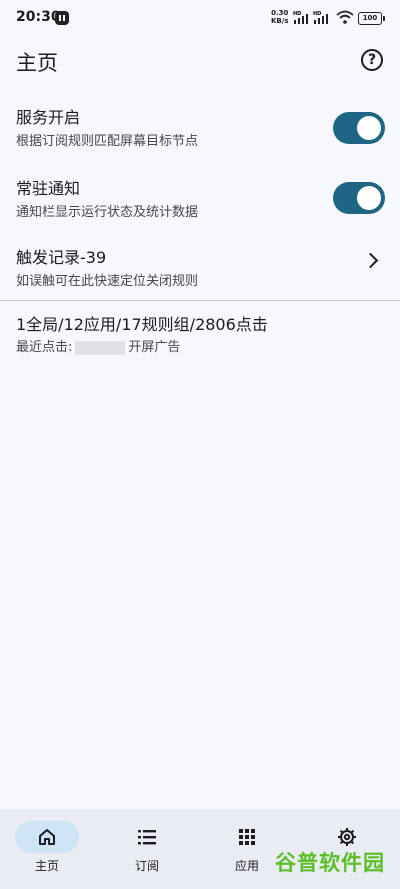 The image size is (400, 889). What do you see at coordinates (107, 212) in the screenshot?
I see `persistent-notification-subtitle: 通知栏显示运行状态及统计数据` at bounding box center [107, 212].